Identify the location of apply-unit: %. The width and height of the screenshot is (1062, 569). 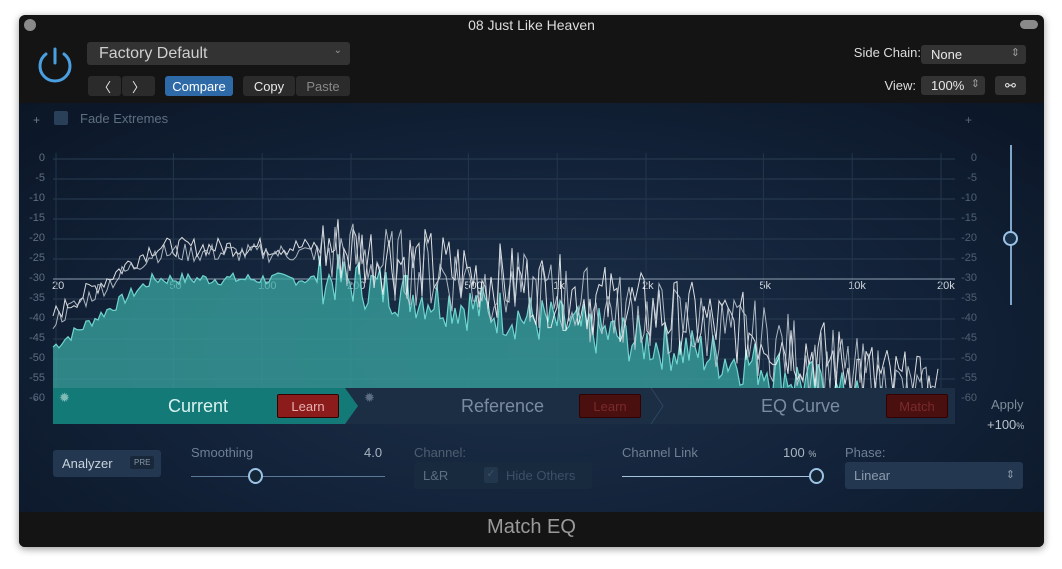
(1020, 426).